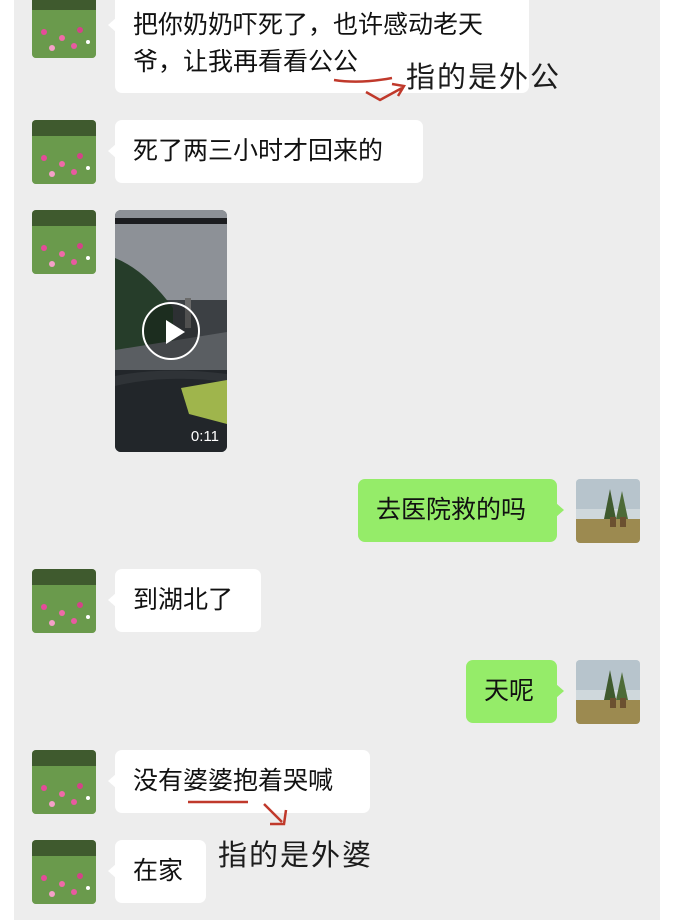  Describe the element at coordinates (296, 855) in the screenshot. I see `handwritten-annotation: 指的是外婆` at that location.